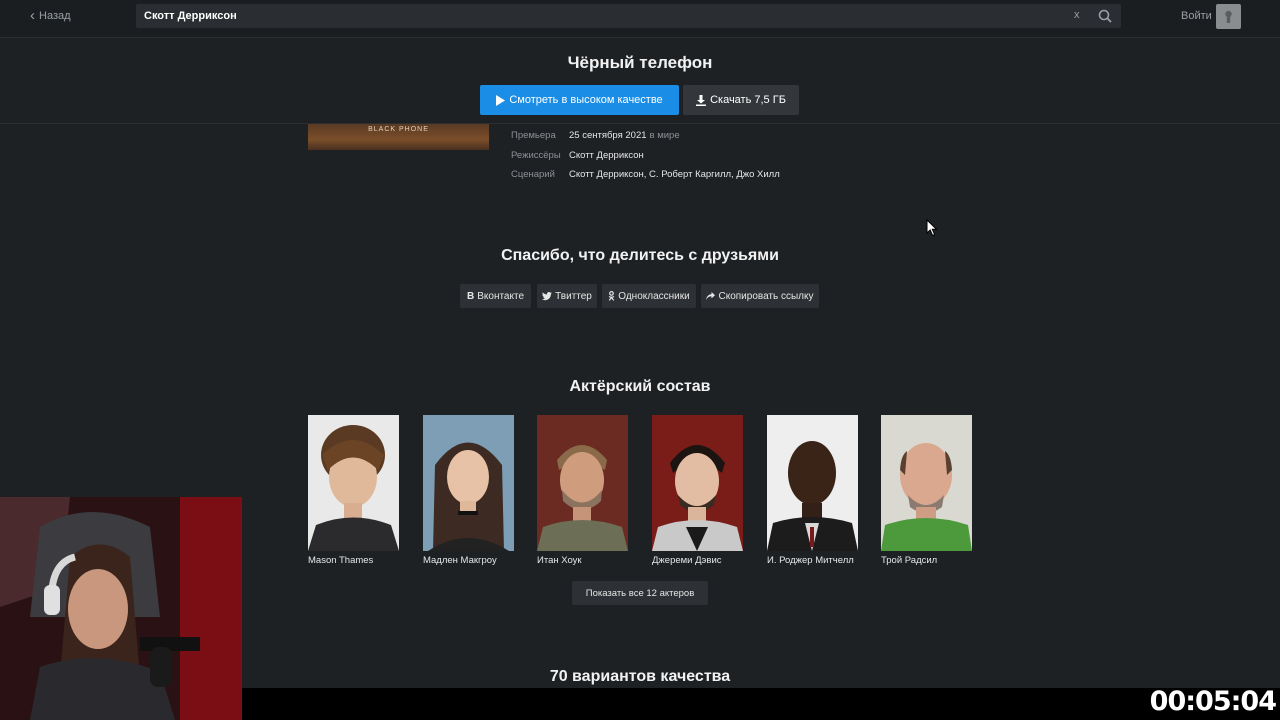 This screenshot has height=720, width=1280. I want to click on back-link: ‹ Назад, so click(50, 15).